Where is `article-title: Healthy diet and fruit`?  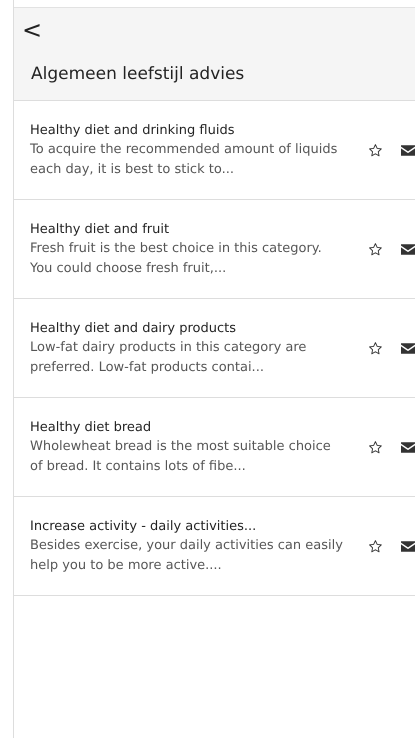
article-title: Healthy diet and fruit is located at coordinates (188, 229).